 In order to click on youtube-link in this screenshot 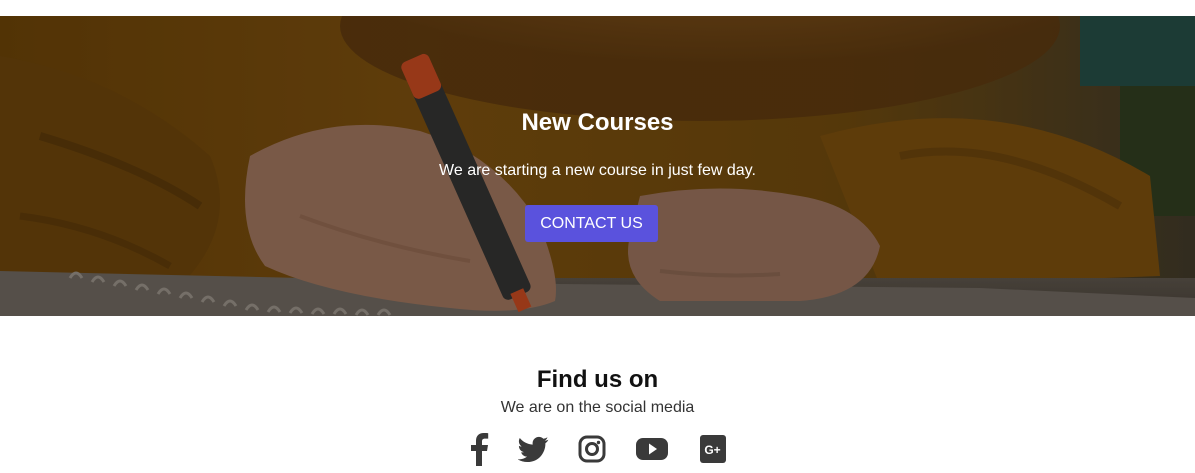, I will do `click(652, 449)`.